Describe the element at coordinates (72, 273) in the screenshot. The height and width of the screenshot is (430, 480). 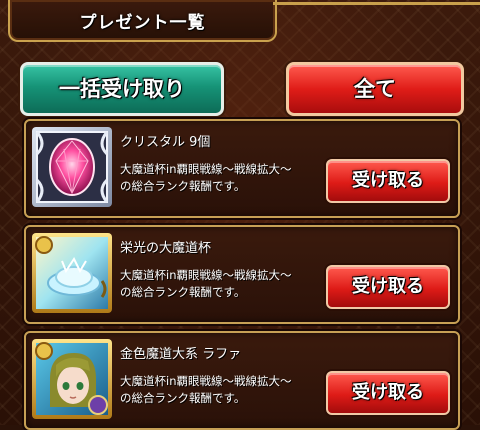
I see `glory-cup-card-icon` at that location.